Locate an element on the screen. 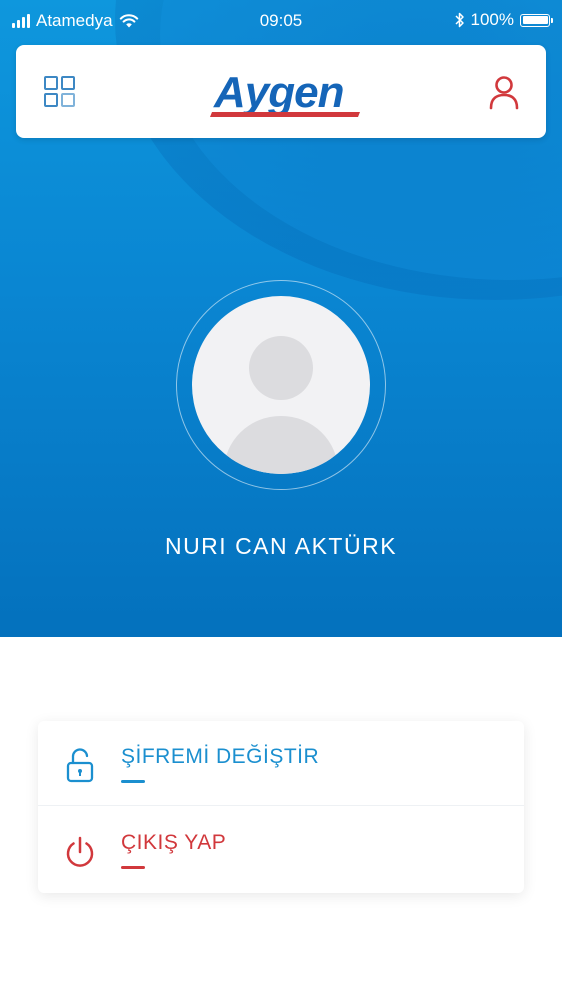 This screenshot has width=562, height=1000. avatar is located at coordinates (281, 385).